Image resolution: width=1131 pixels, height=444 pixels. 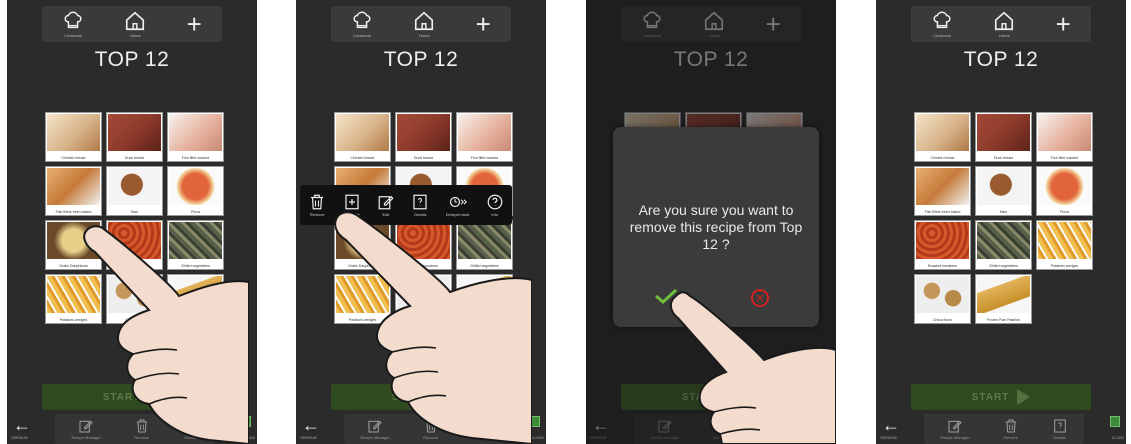 What do you see at coordinates (457, 205) in the screenshot?
I see `ctx-delayed-start-button: Delayed start` at bounding box center [457, 205].